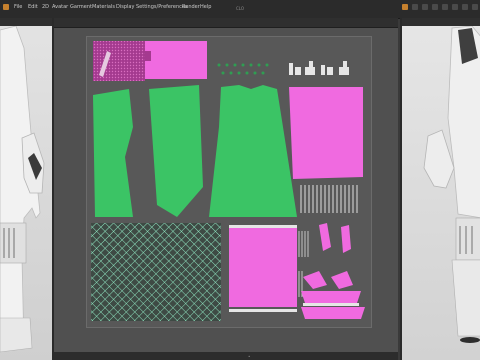 This screenshot has width=480, height=360. Describe the element at coordinates (465, 7) in the screenshot. I see `maximize-icon` at that location.